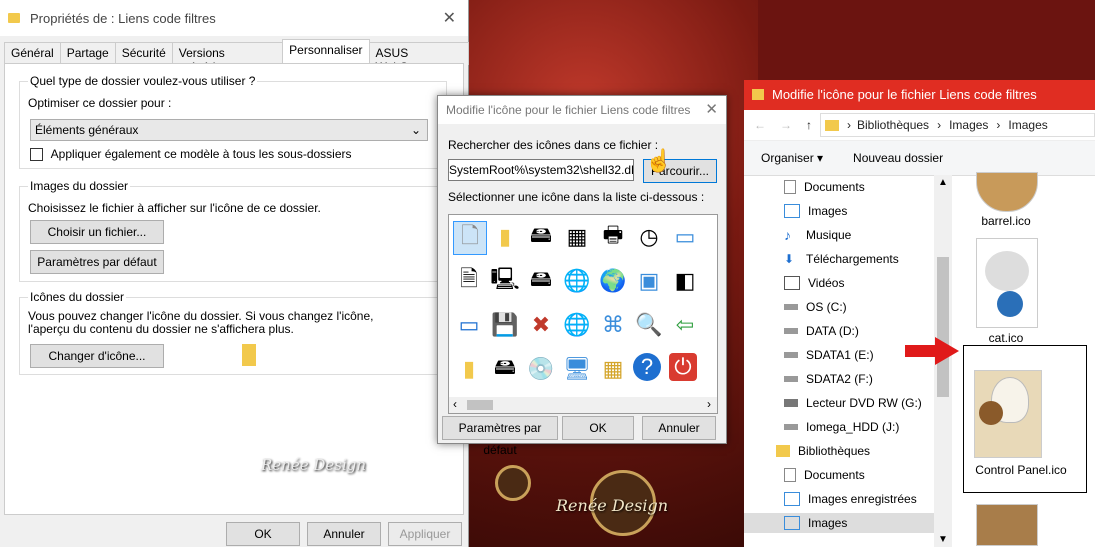 The height and width of the screenshot is (547, 1095). I want to click on document-icon, so click(790, 187).